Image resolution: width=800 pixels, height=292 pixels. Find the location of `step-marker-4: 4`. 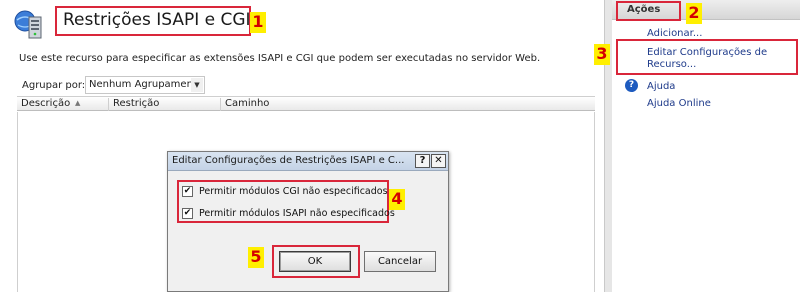

step-marker-4: 4 is located at coordinates (397, 199).